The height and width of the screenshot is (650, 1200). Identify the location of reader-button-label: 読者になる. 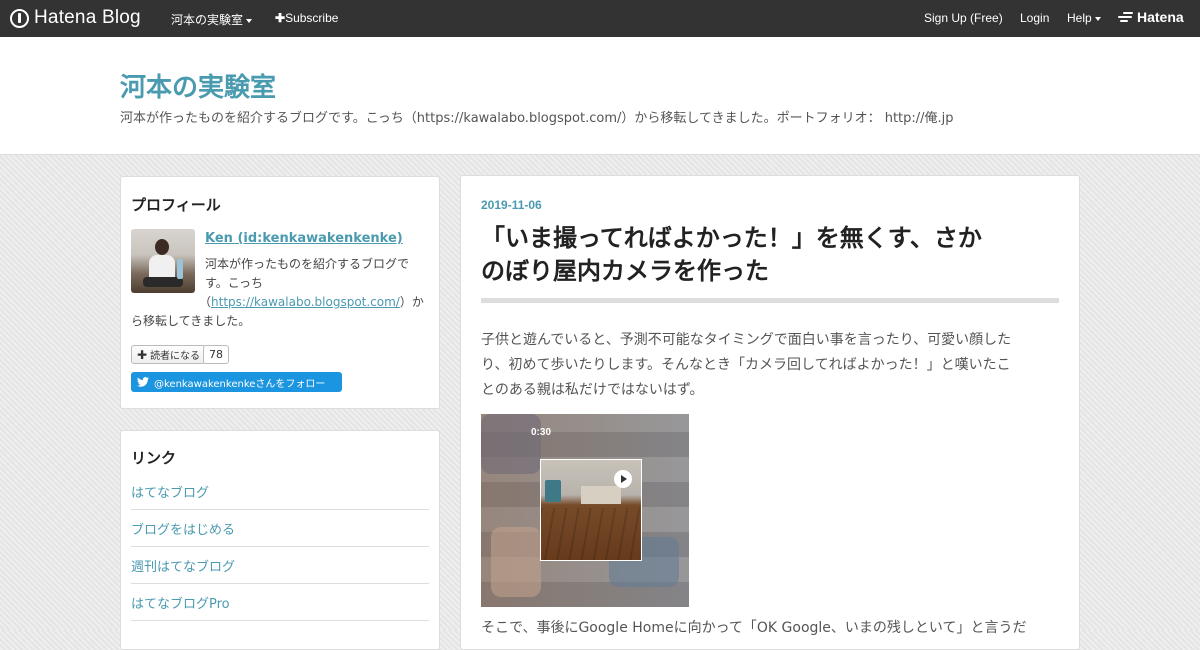
(175, 356).